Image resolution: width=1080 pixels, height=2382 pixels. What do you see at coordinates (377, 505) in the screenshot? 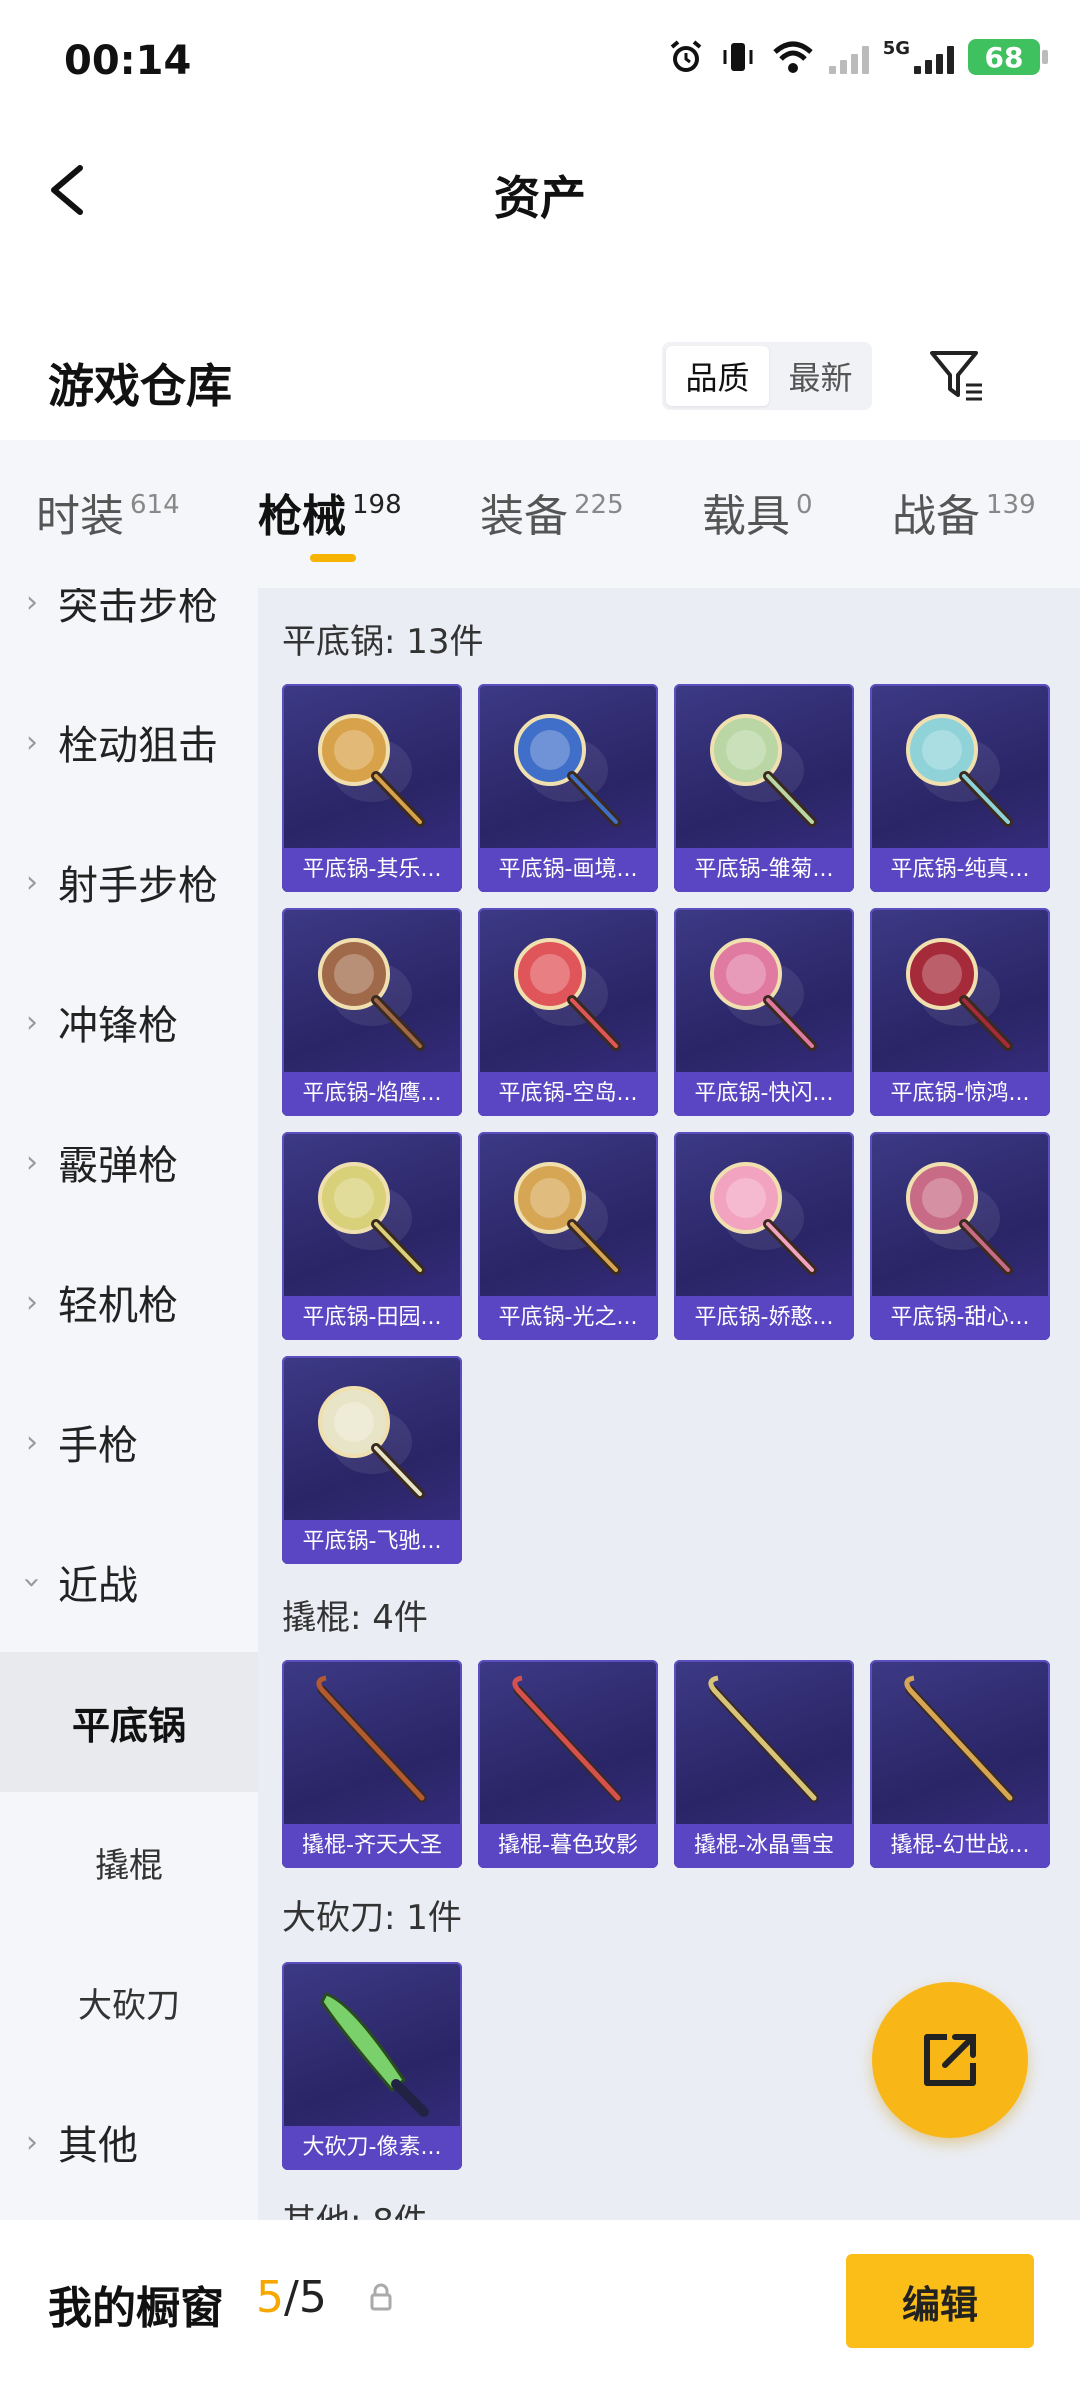
I see `tab-count: 198` at bounding box center [377, 505].